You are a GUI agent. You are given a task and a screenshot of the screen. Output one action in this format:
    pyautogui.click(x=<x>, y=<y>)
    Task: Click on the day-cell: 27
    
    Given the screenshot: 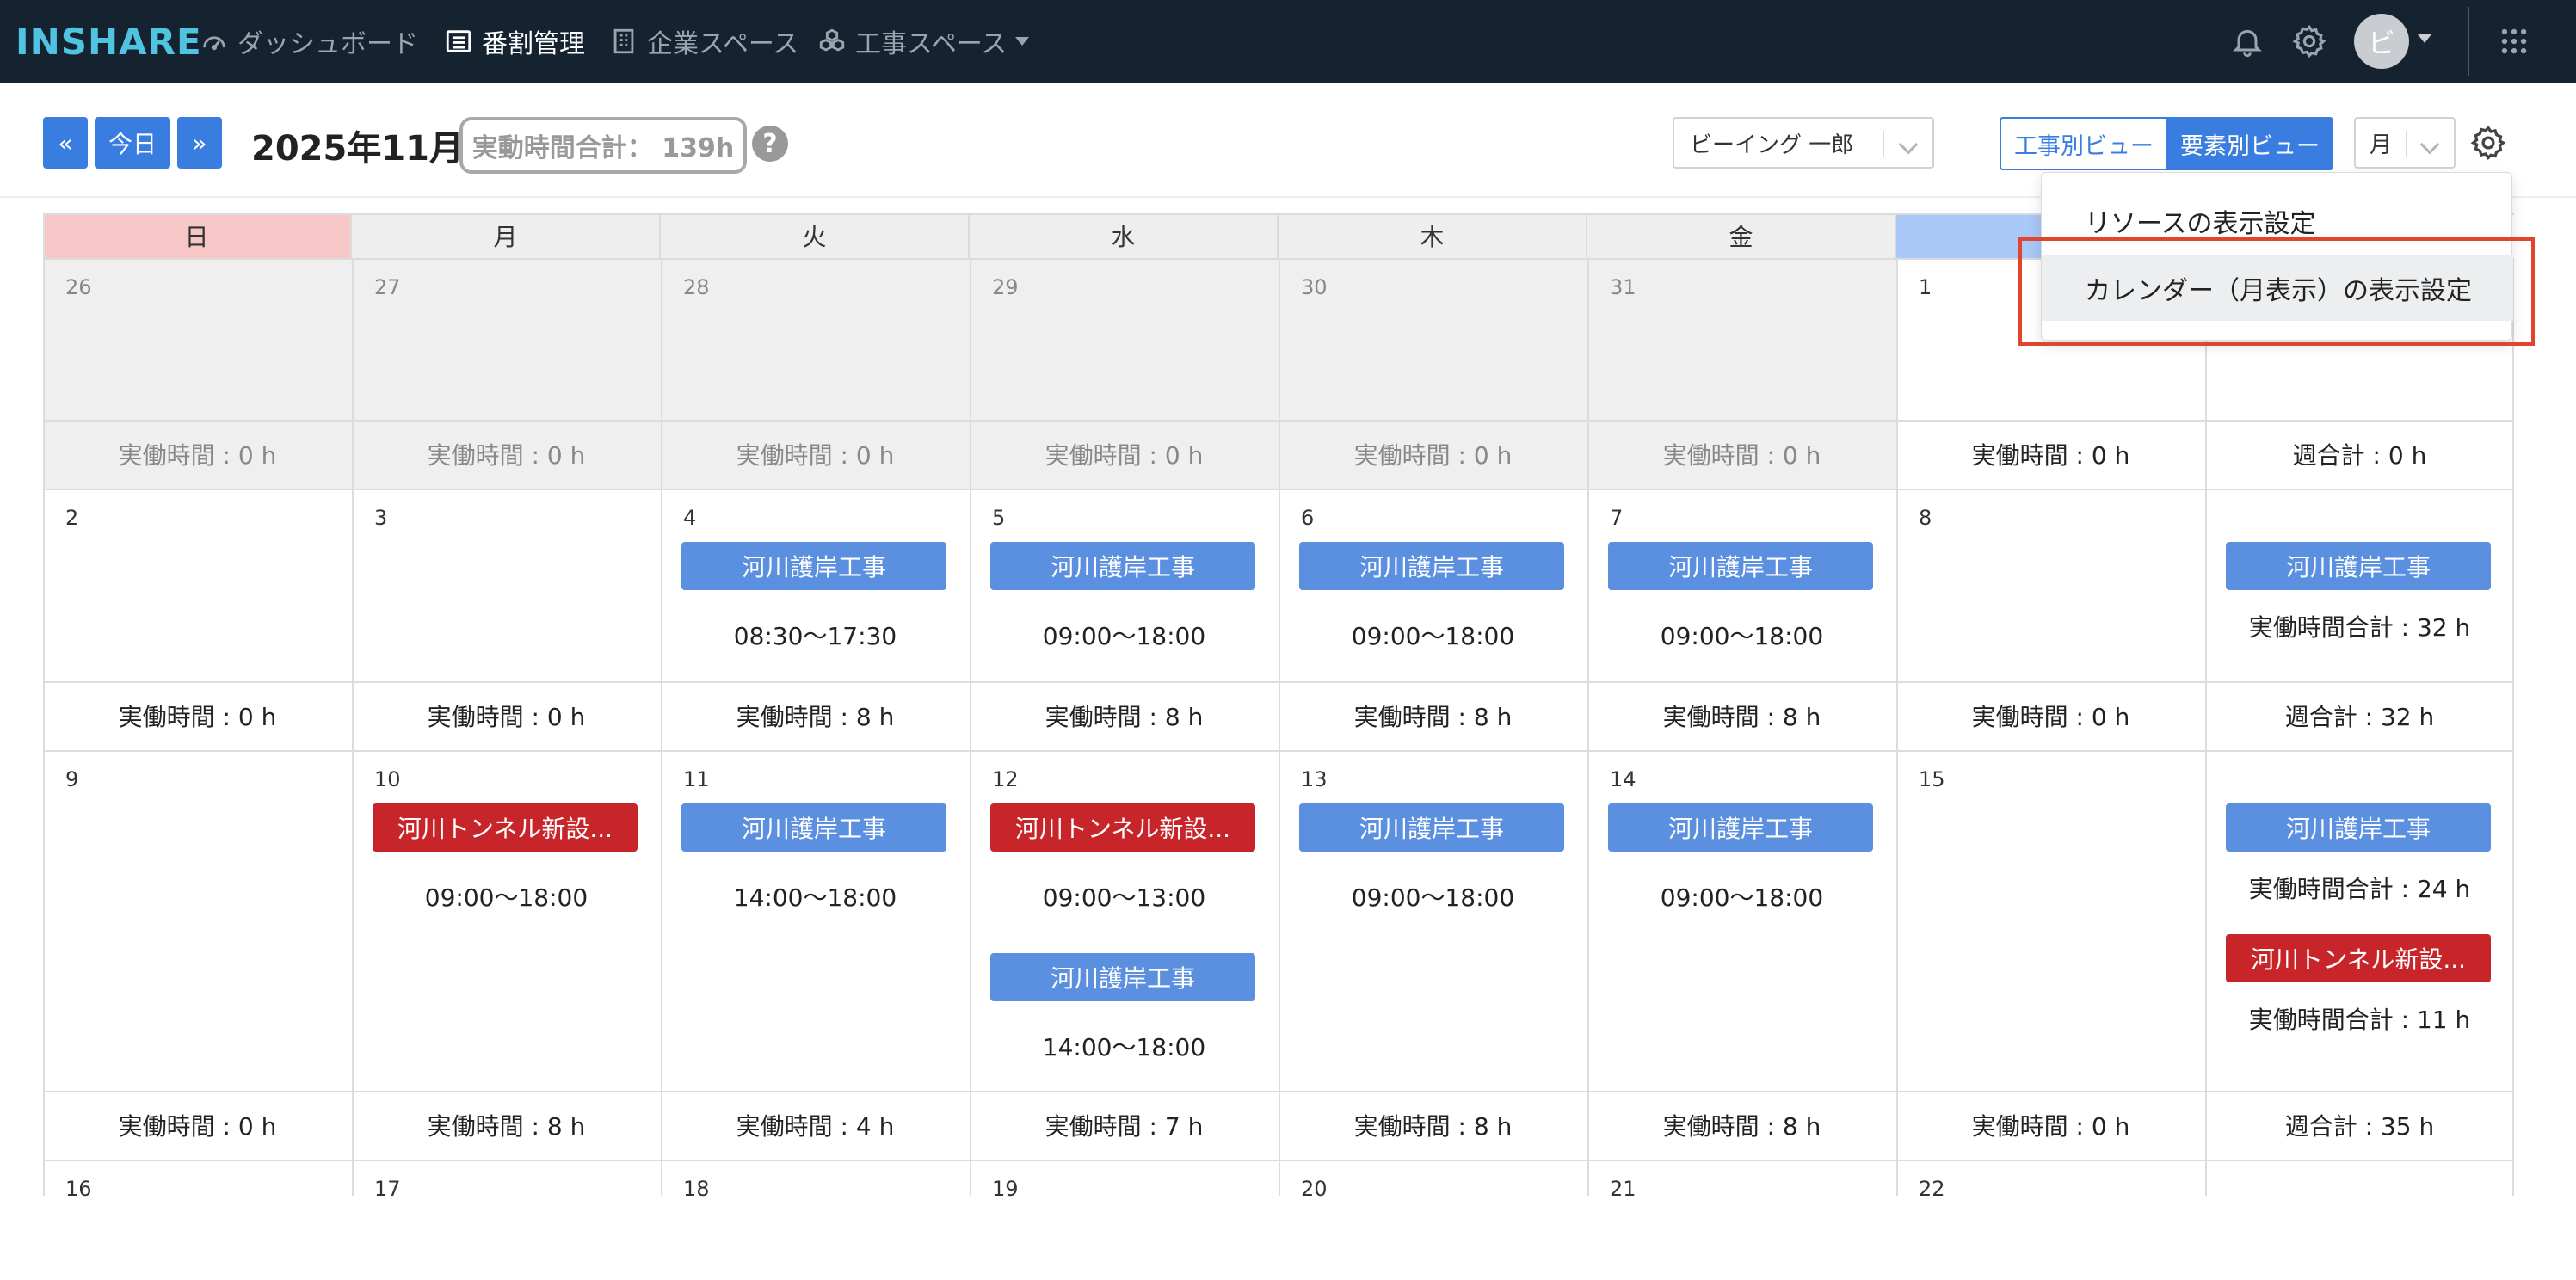 What is the action you would take?
    pyautogui.click(x=506, y=339)
    